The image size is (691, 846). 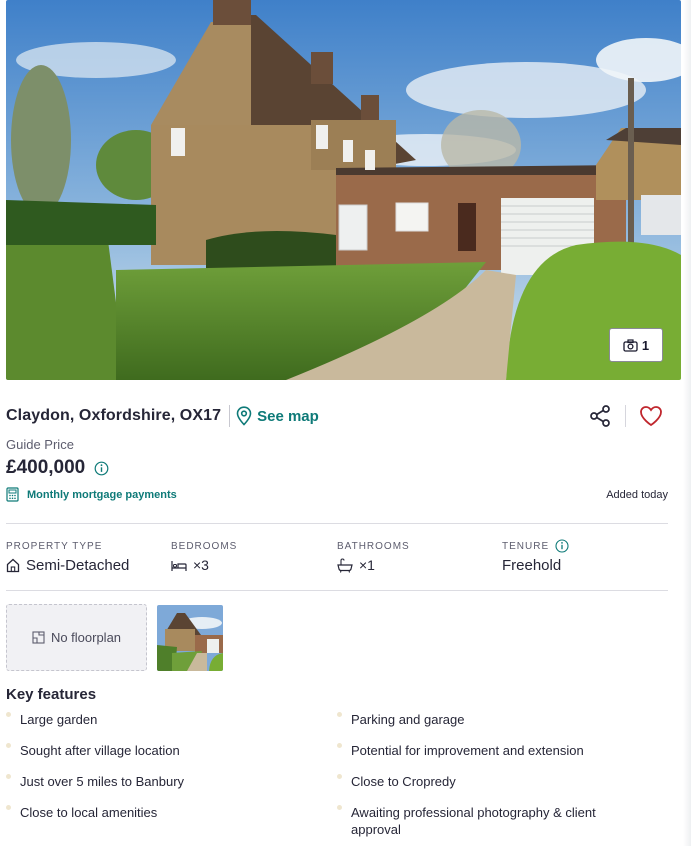 I want to click on feature-item: Sought after village location, so click(x=163, y=750).